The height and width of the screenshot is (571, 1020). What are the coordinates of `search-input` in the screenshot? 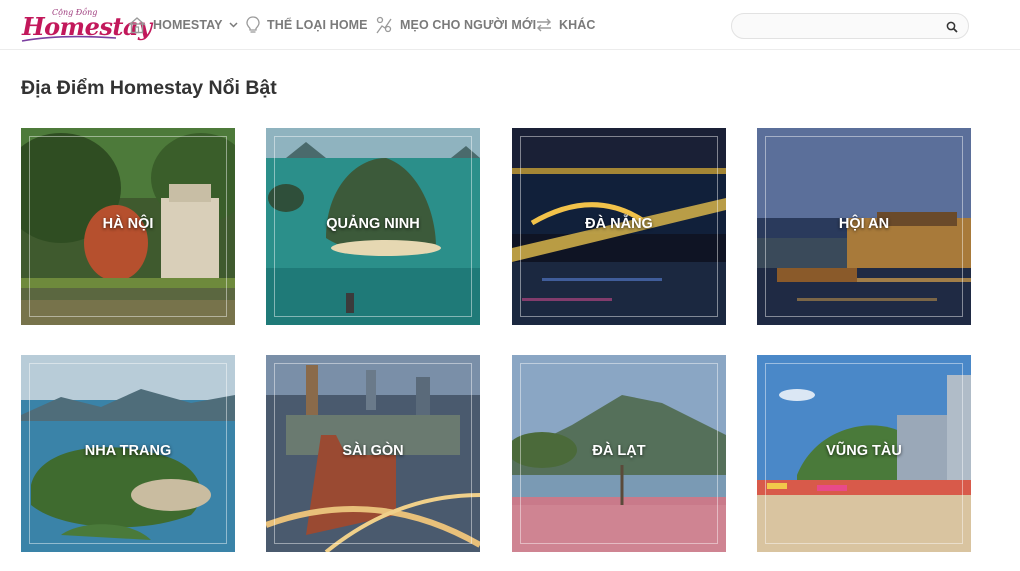 It's located at (839, 26).